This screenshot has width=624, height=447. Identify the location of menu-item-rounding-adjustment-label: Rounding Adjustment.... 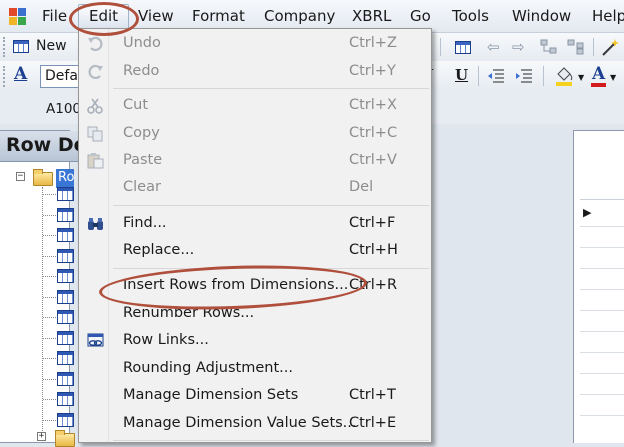
(208, 368).